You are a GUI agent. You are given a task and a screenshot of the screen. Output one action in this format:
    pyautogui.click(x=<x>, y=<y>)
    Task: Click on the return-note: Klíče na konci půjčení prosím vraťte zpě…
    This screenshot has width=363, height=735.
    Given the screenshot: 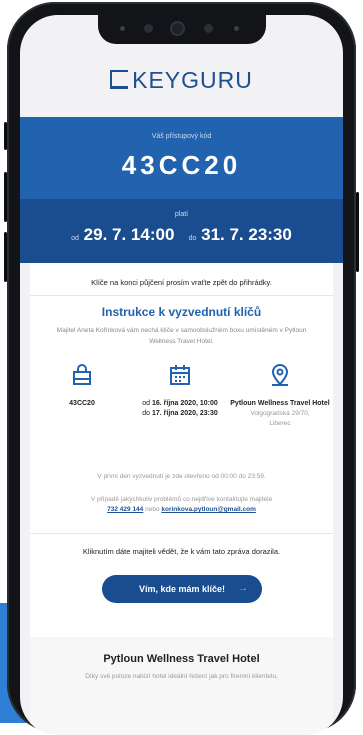 What is the action you would take?
    pyautogui.click(x=181, y=282)
    